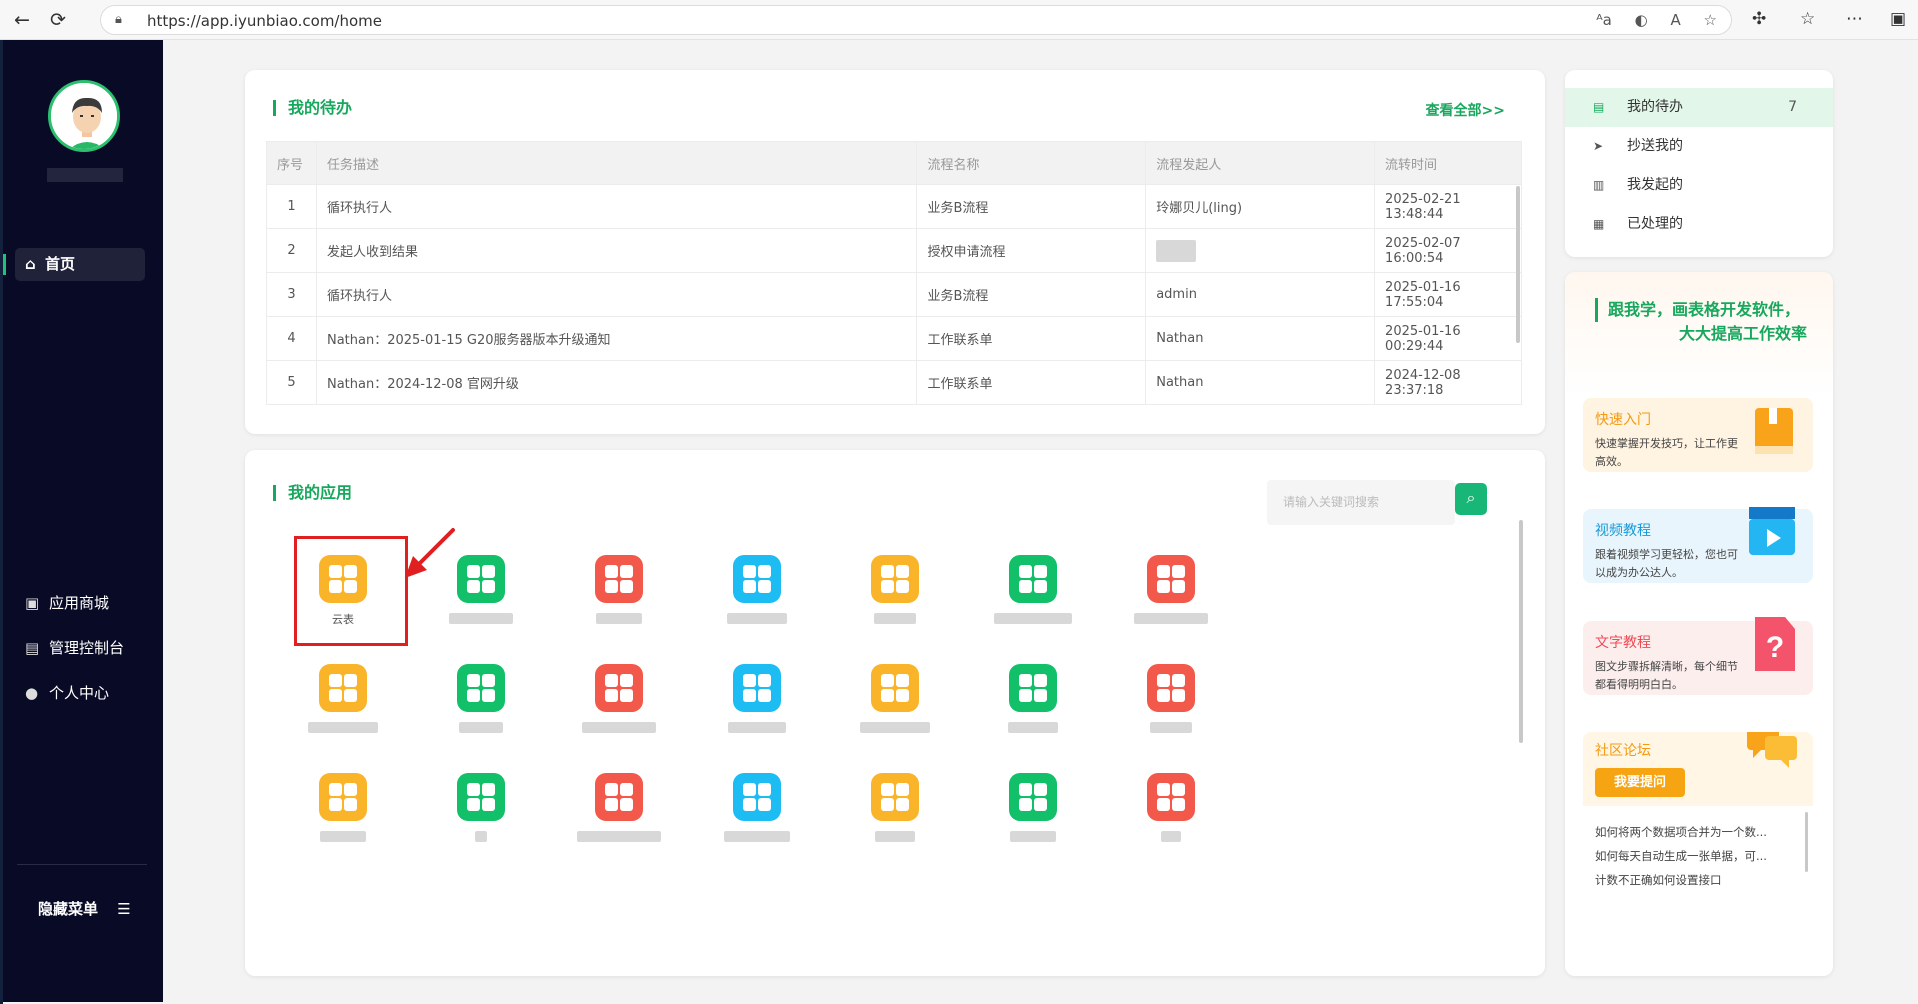  What do you see at coordinates (124, 909) in the screenshot?
I see `collapse-menu-icon: ☰` at bounding box center [124, 909].